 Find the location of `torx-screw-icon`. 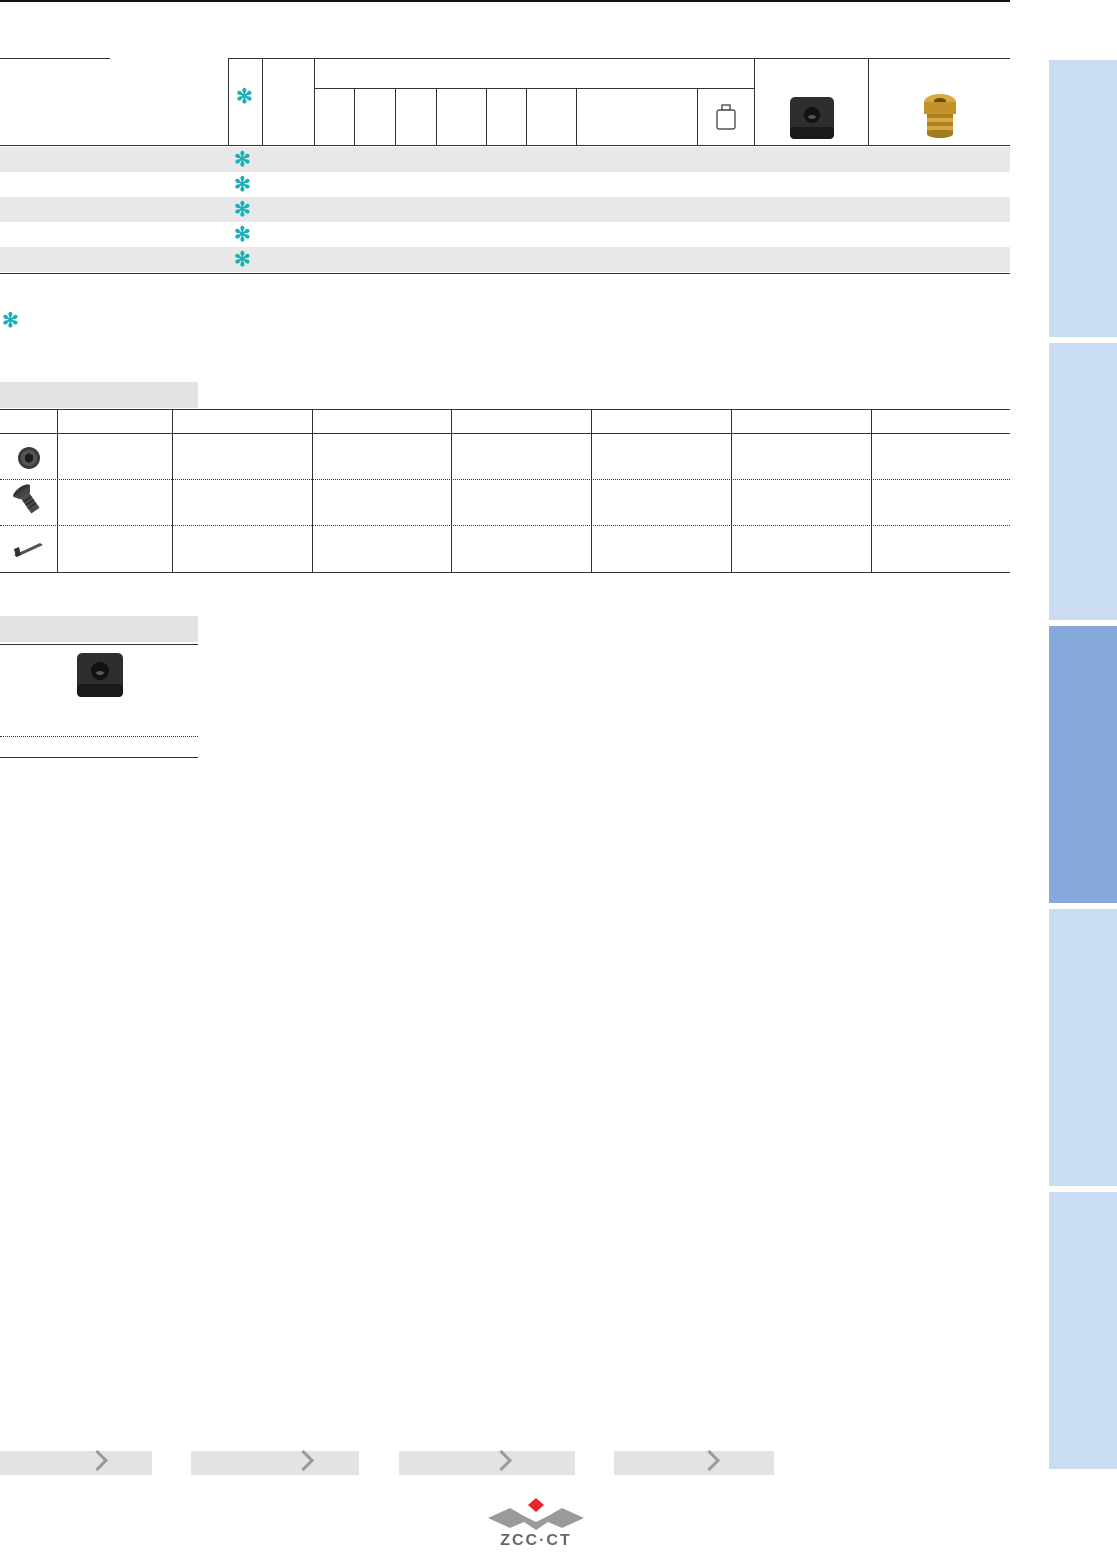

torx-screw-icon is located at coordinates (28, 500).